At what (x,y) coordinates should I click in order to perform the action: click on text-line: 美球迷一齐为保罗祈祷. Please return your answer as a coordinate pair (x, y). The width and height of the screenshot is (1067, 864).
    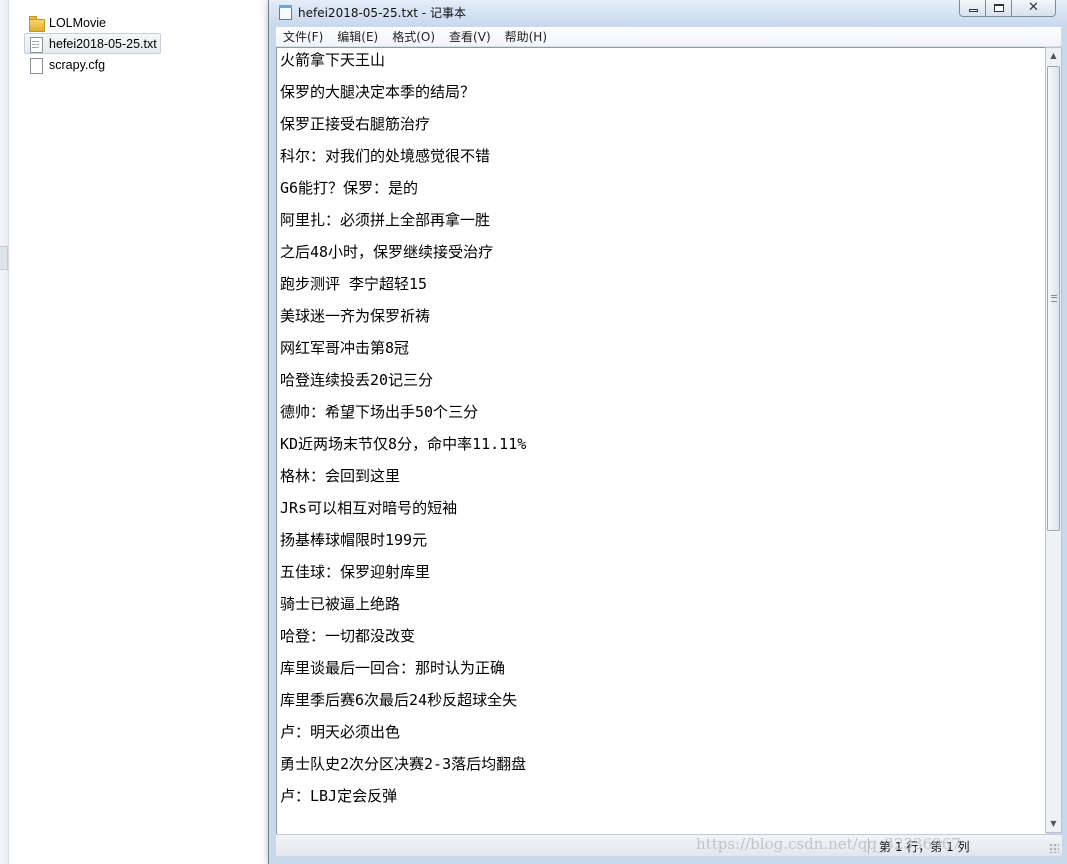
    Looking at the image, I should click on (355, 316).